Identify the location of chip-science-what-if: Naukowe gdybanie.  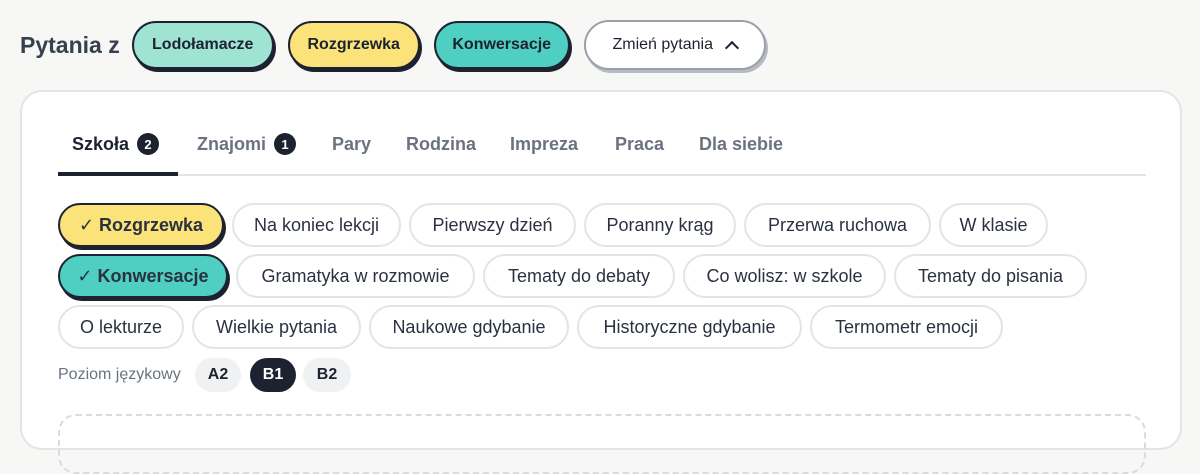
(469, 327).